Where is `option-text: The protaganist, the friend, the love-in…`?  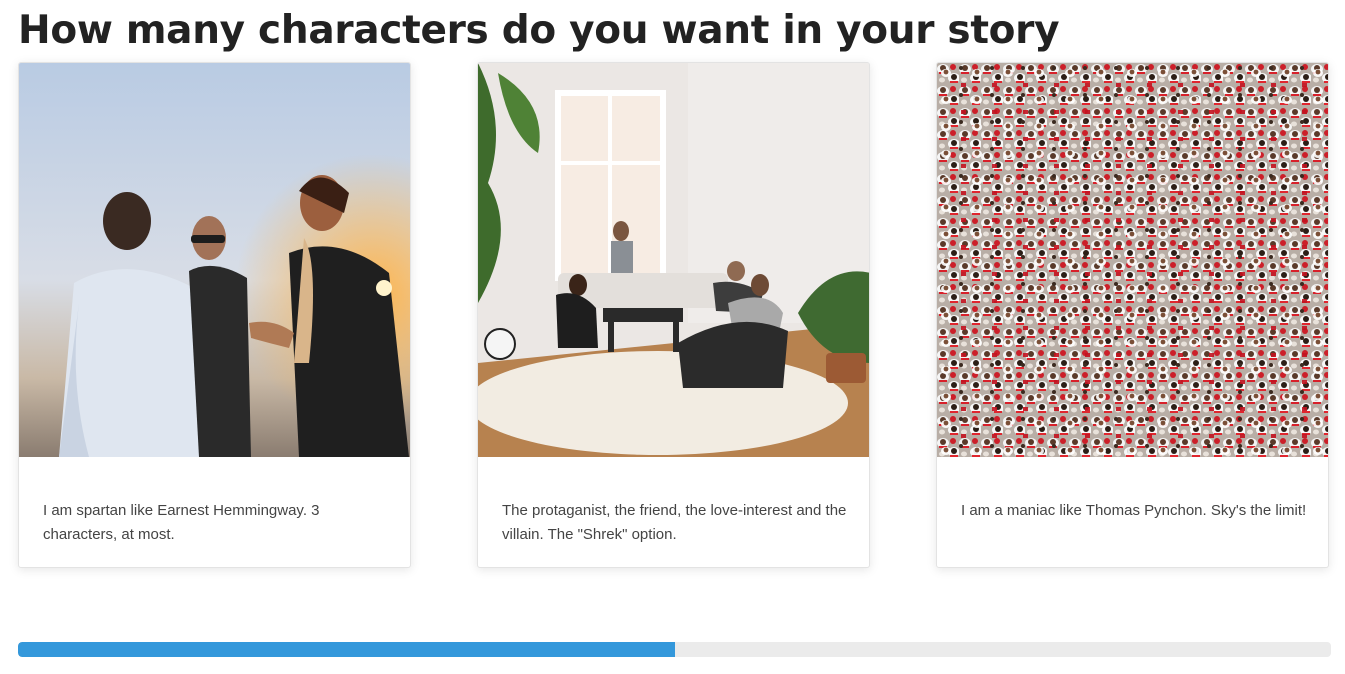
option-text: The protaganist, the friend, the love-in… is located at coordinates (674, 522).